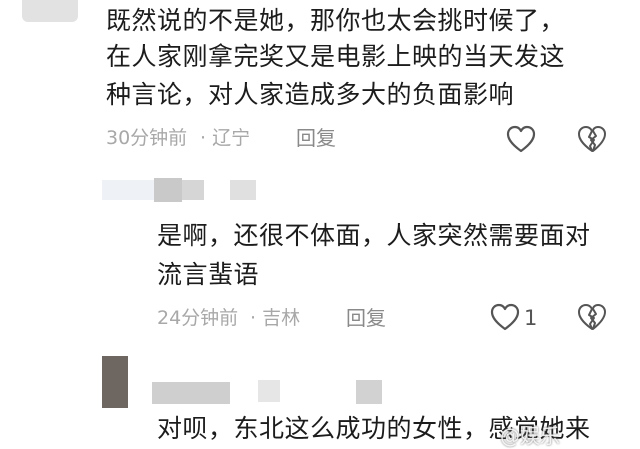 The width and height of the screenshot is (640, 449). Describe the element at coordinates (336, 56) in the screenshot. I see `comment-text-line: 在人家刚拿完奖又是电影上映的当天发这` at that location.